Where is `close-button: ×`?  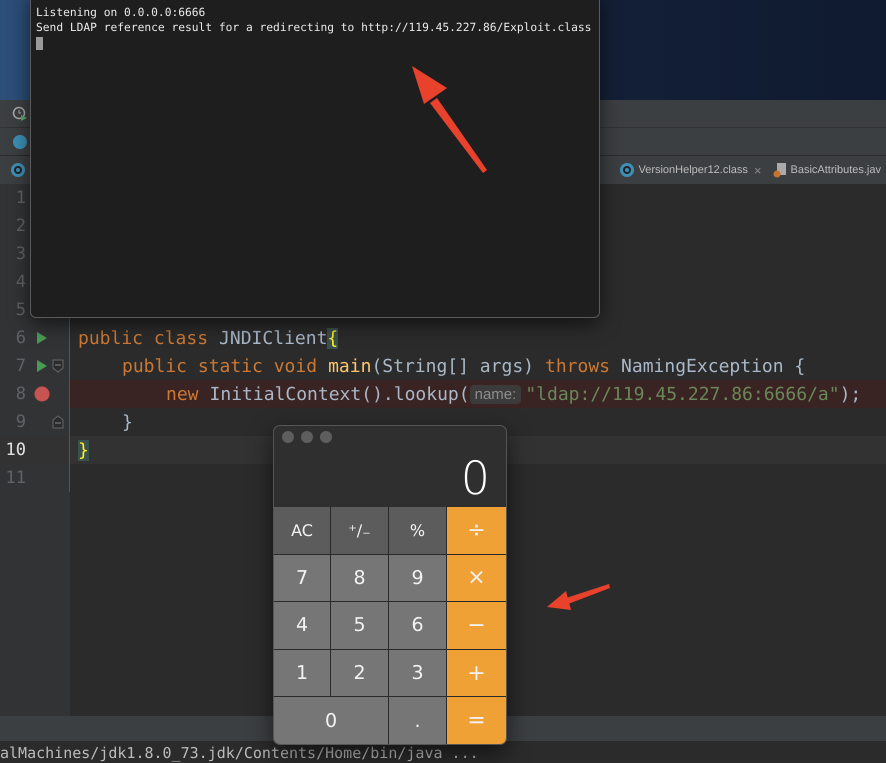
close-button: × is located at coordinates (758, 170).